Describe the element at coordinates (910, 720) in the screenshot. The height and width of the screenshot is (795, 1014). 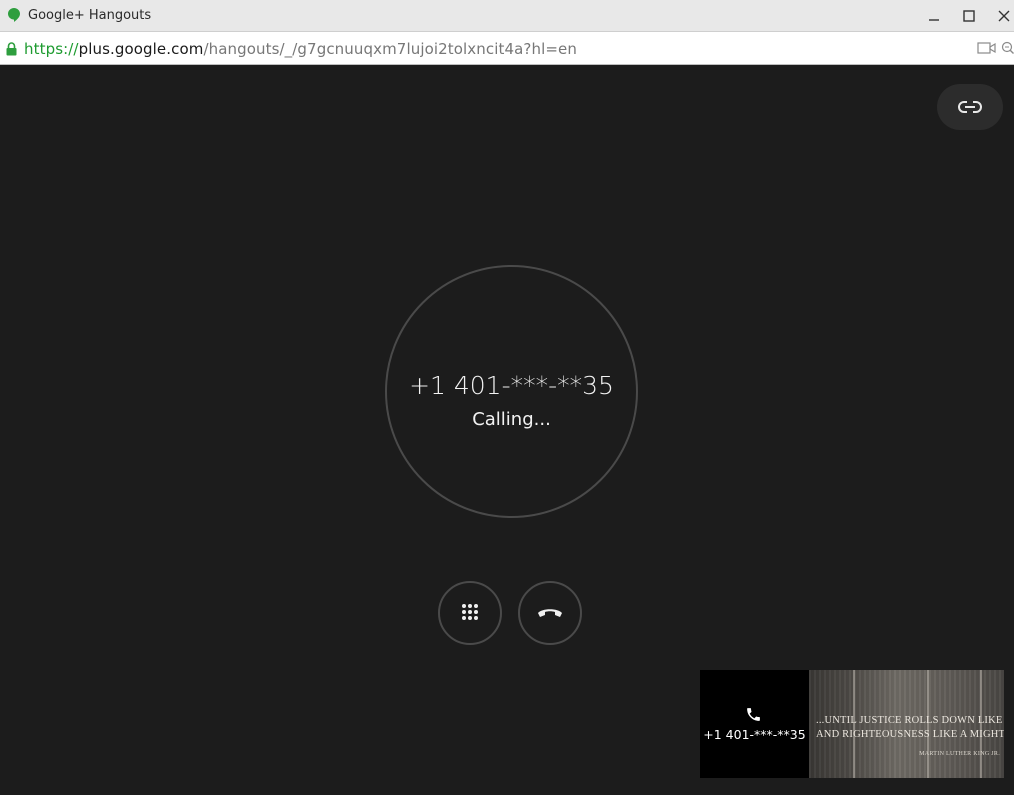
I see `video-quote-line: ...UNTIL JUSTICE ROLLS DOWN LIKE WATERS` at that location.